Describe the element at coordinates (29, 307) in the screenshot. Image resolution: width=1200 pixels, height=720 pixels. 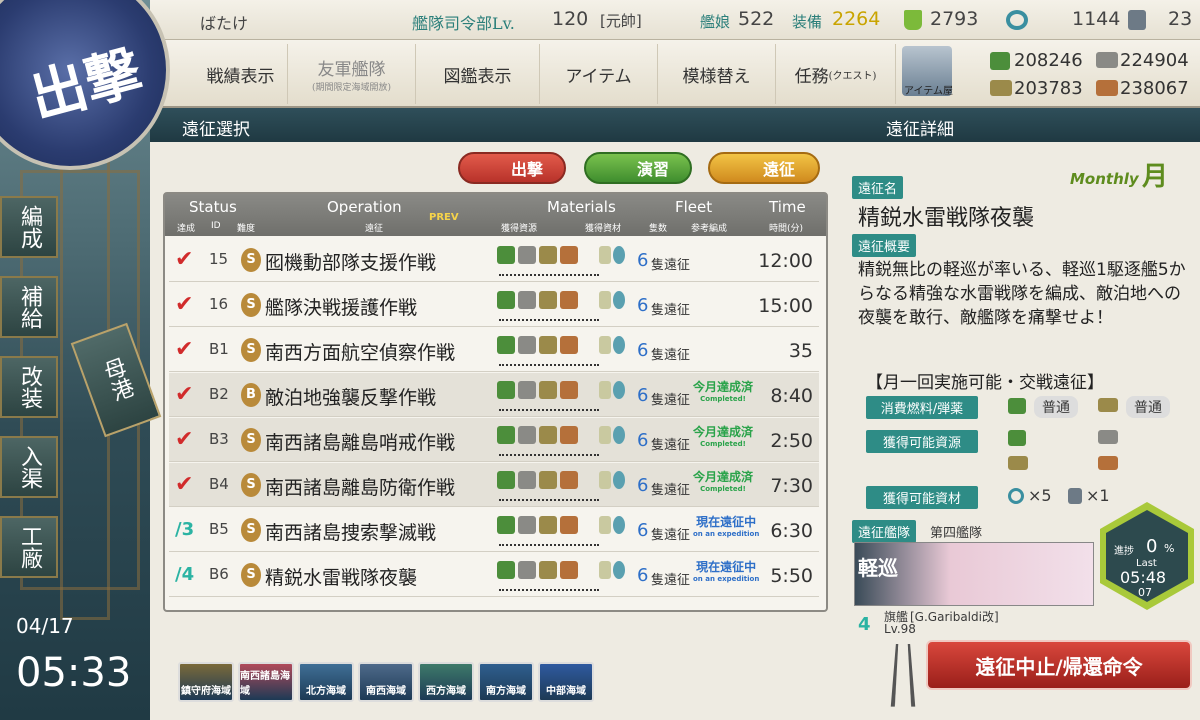
I see `sidebar-supply: 補給` at that location.